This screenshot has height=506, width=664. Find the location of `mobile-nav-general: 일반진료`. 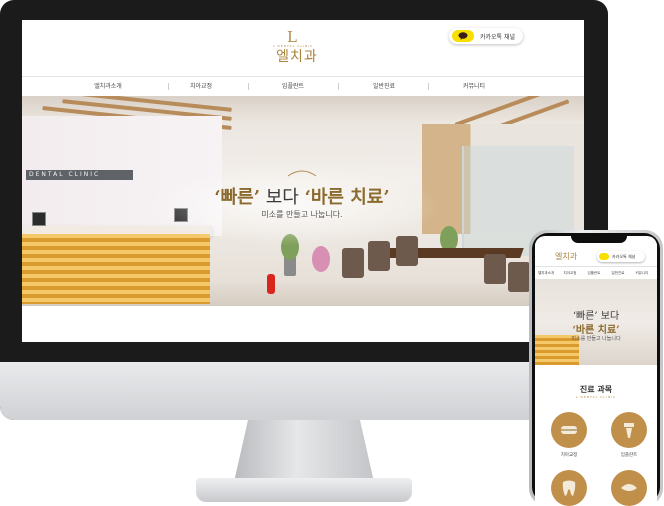

mobile-nav-general: 일반진료 is located at coordinates (618, 273).